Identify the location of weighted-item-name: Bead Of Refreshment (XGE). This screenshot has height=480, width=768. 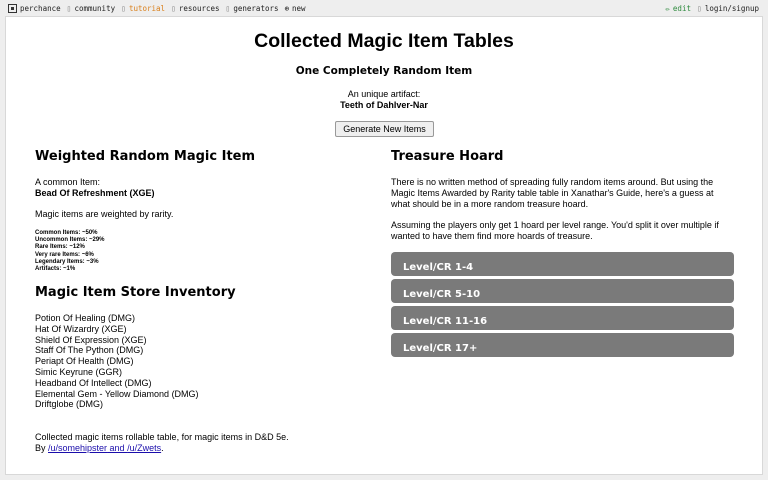
(95, 193).